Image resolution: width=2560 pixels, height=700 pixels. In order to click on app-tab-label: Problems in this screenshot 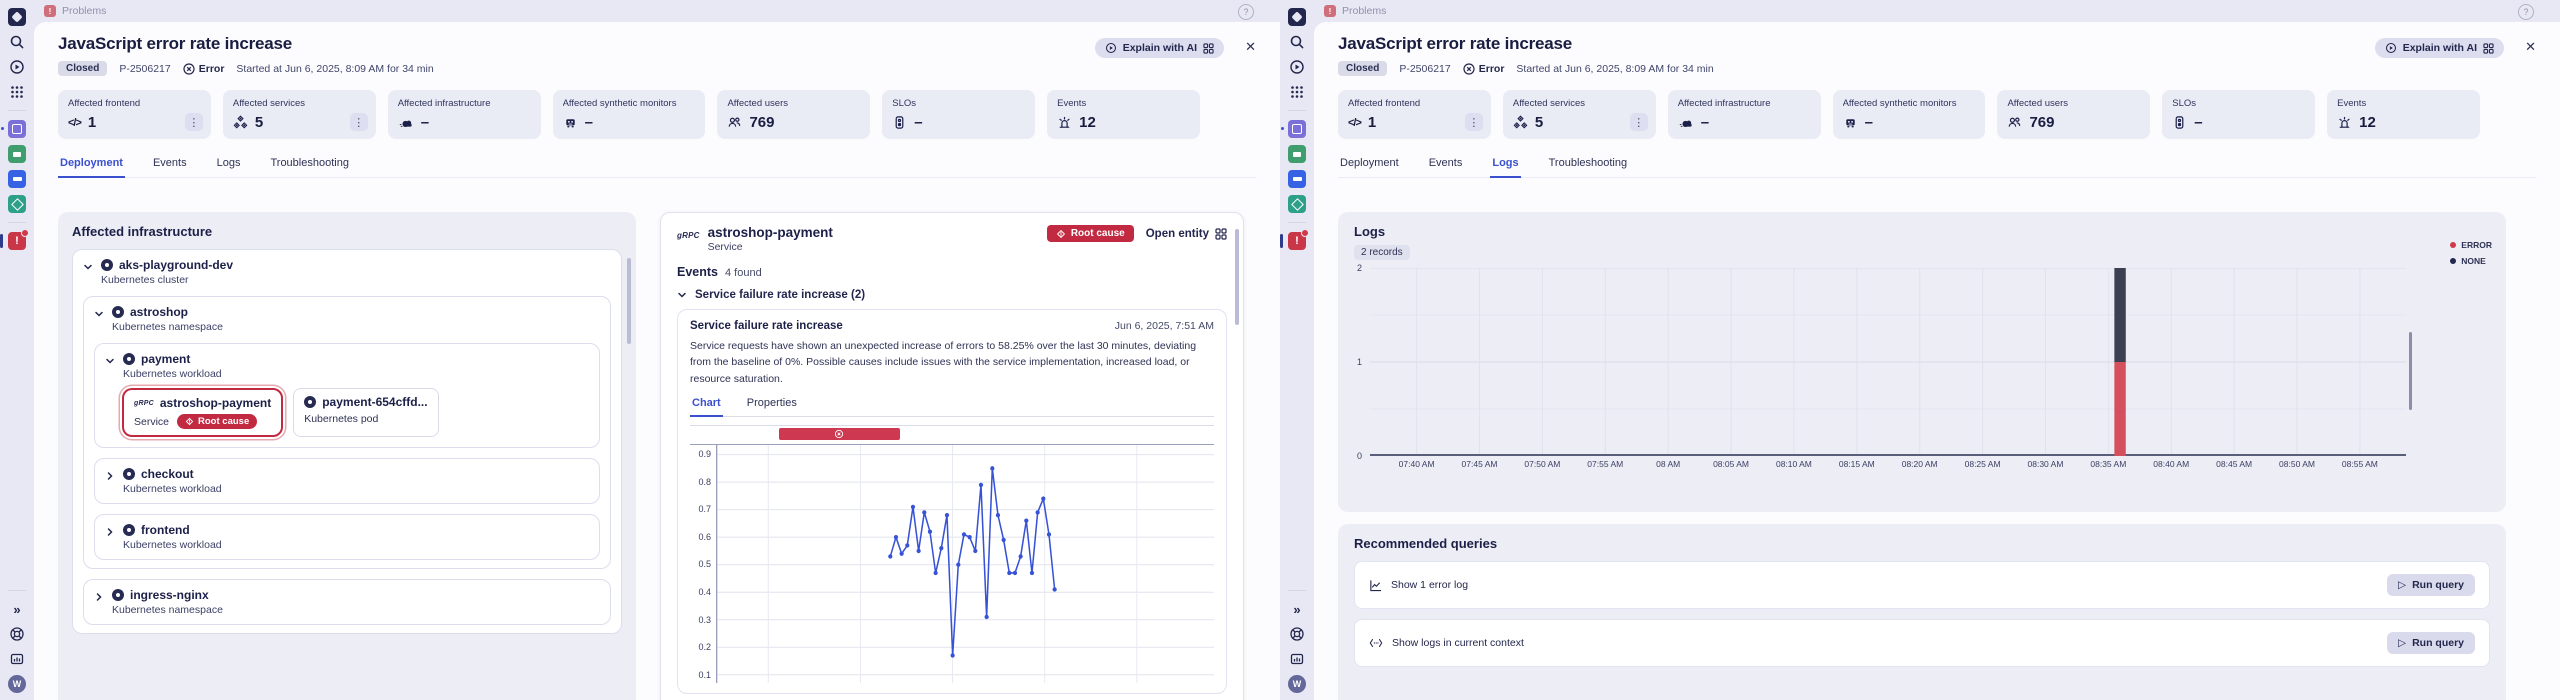, I will do `click(1364, 11)`.